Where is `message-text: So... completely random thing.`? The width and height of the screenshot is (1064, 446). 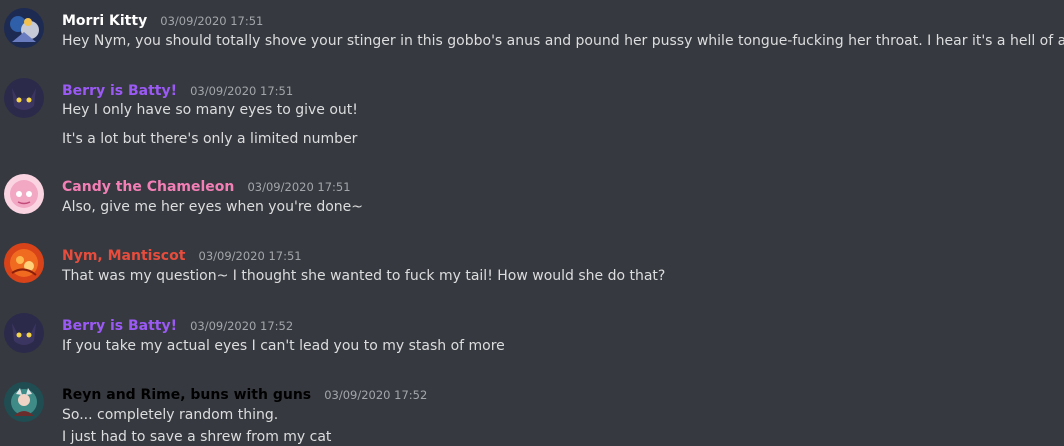 message-text: So... completely random thing. is located at coordinates (170, 415).